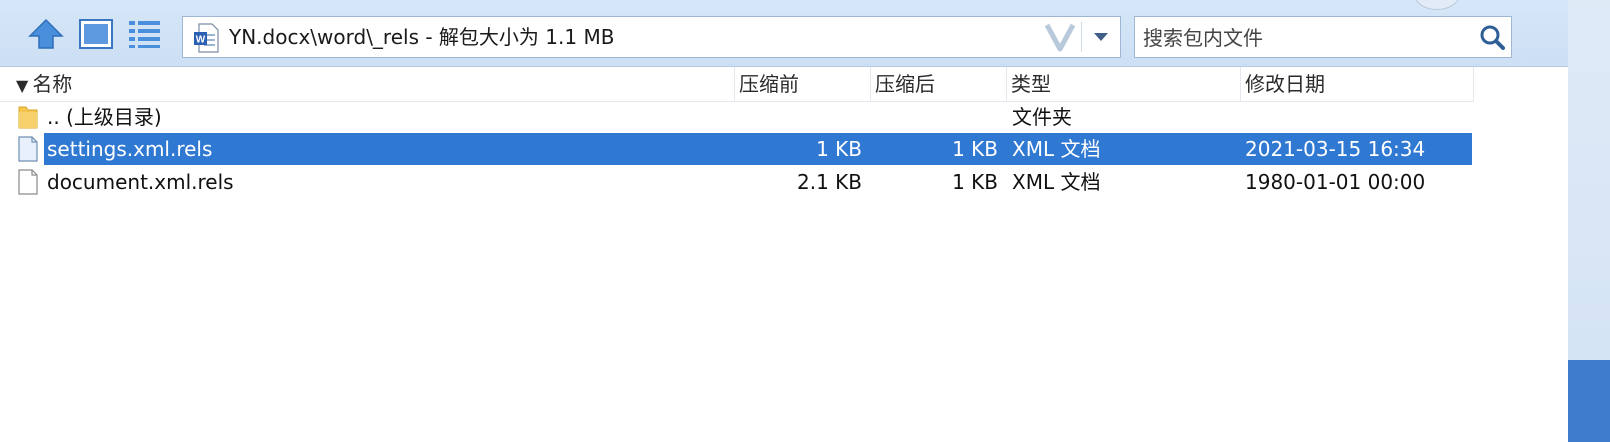 The width and height of the screenshot is (1610, 442). I want to click on file-type: 文件夹, so click(1042, 117).